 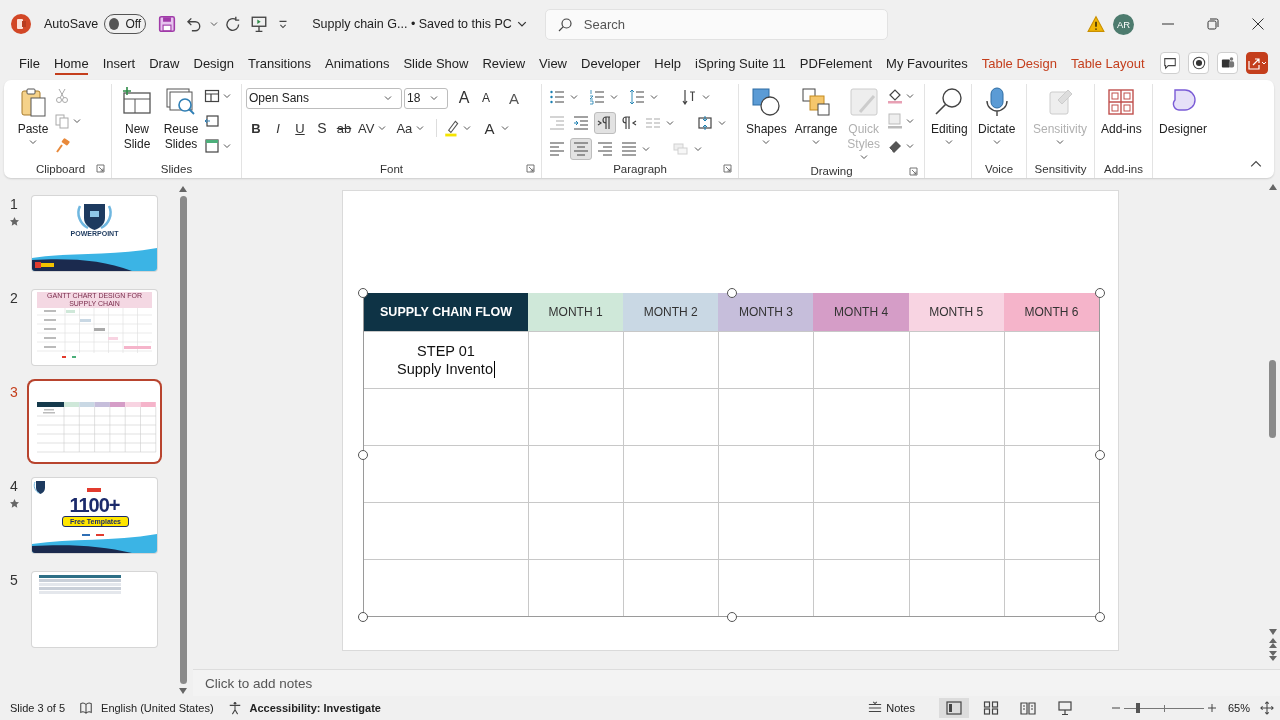 I want to click on italic-button: I, so click(x=278, y=128).